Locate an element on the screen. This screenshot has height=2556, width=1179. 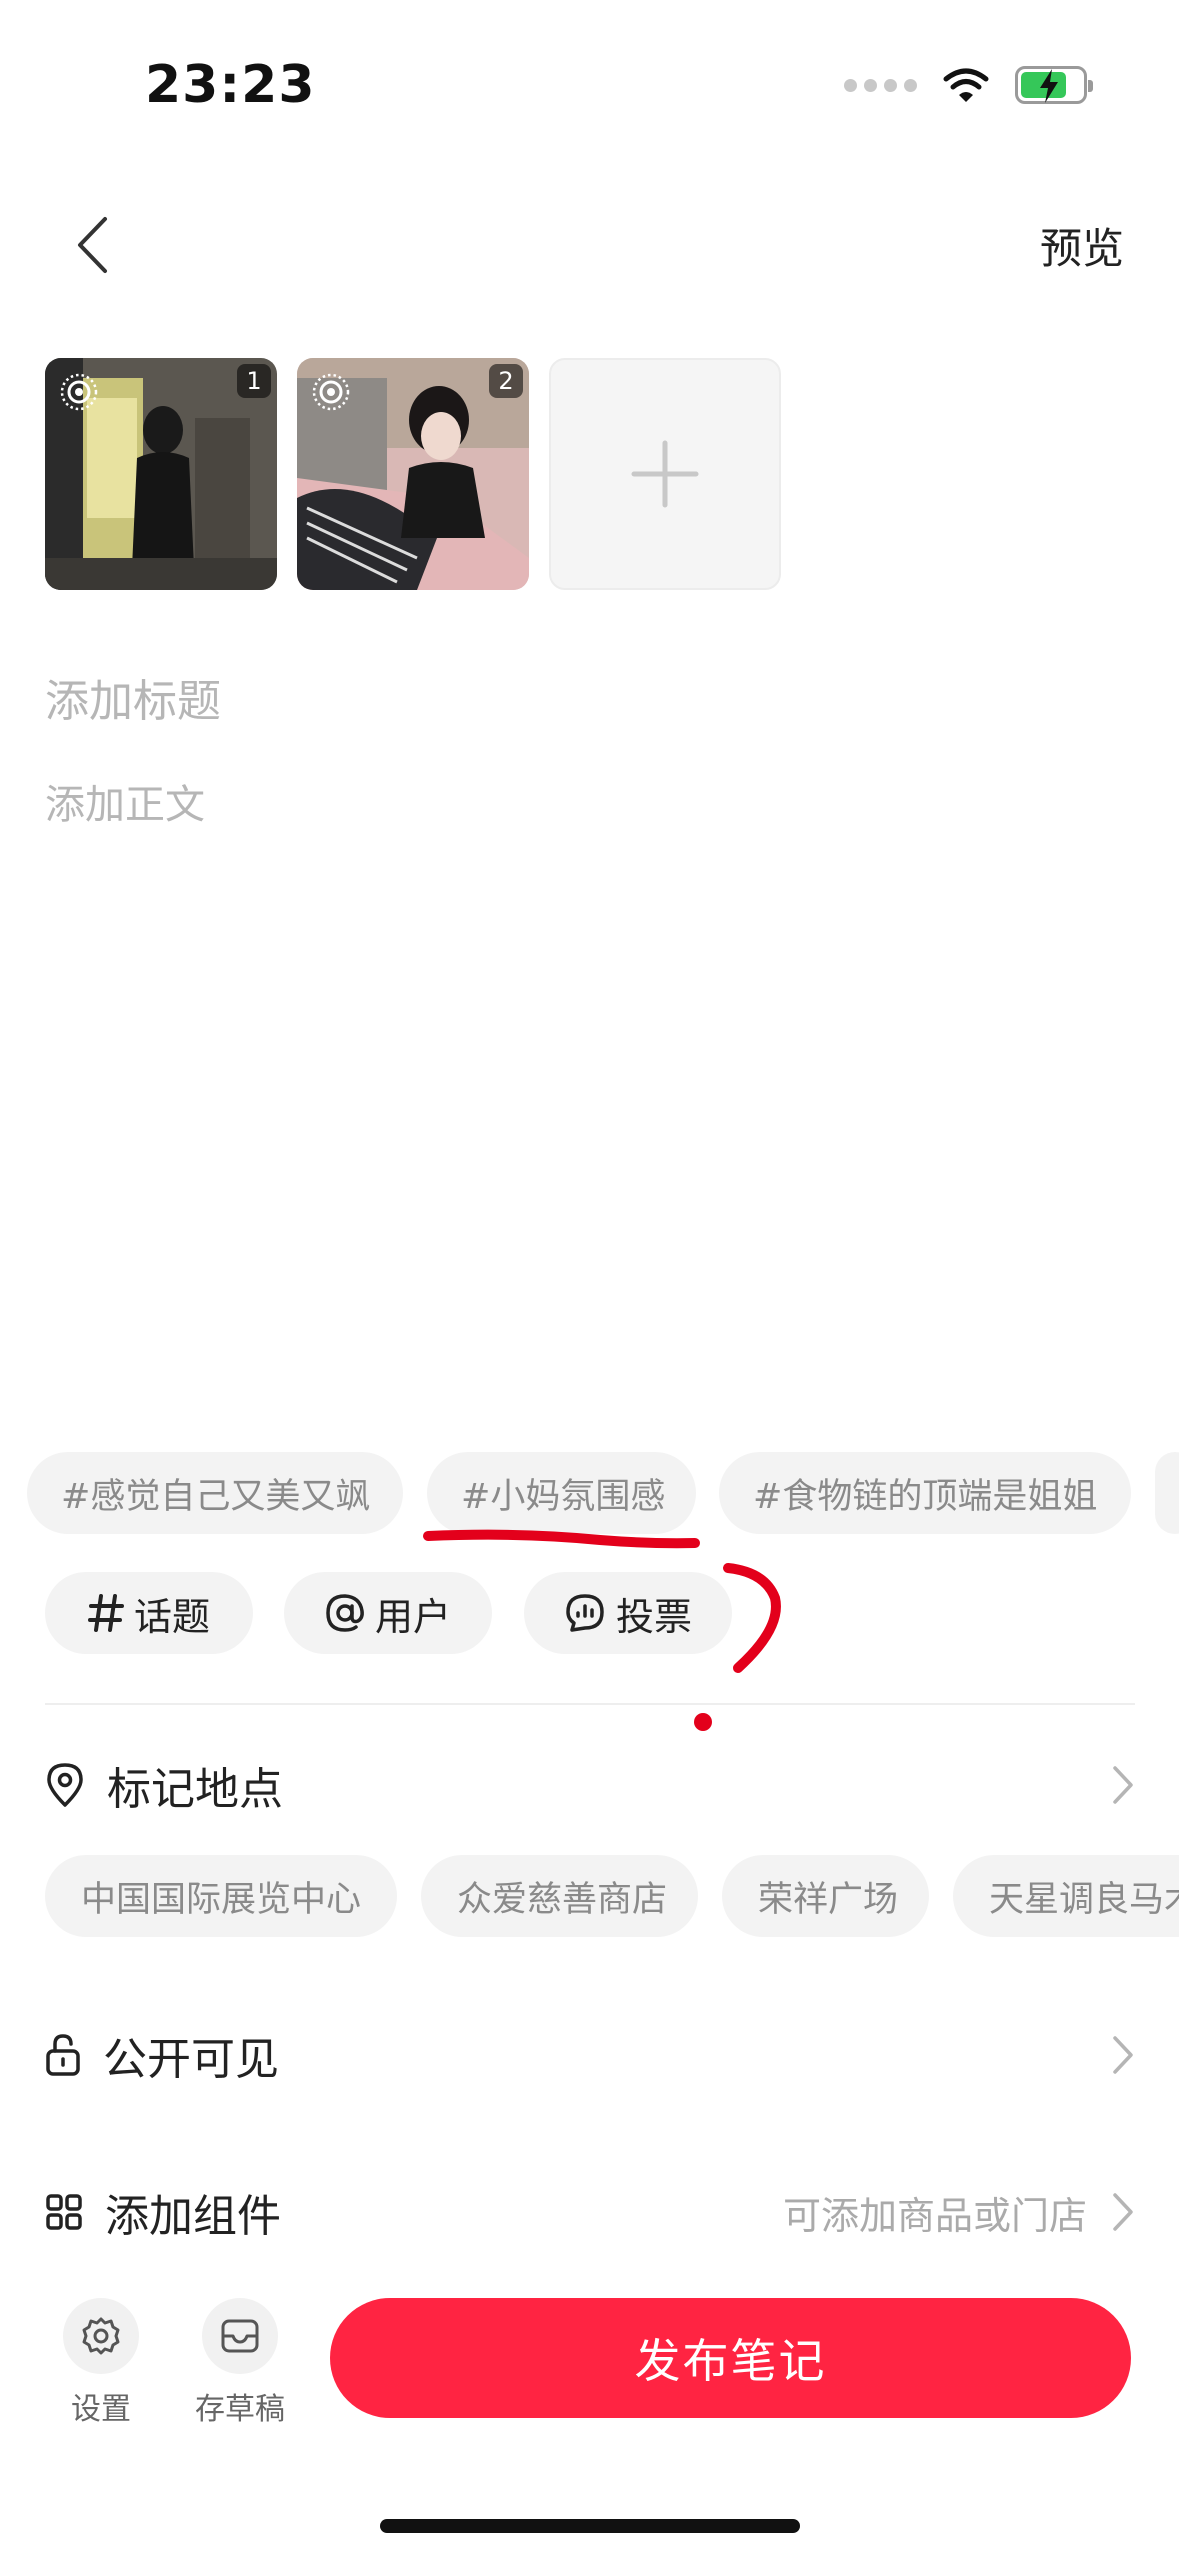
visibility-row: 公开可见 is located at coordinates (590, 2055).